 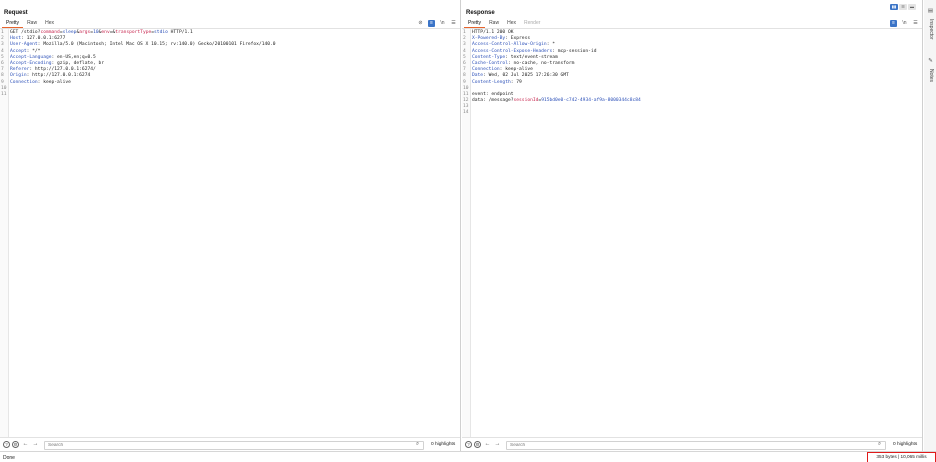 I want to click on code-token: : 127.0.0.1:6277, so click(x=43, y=39).